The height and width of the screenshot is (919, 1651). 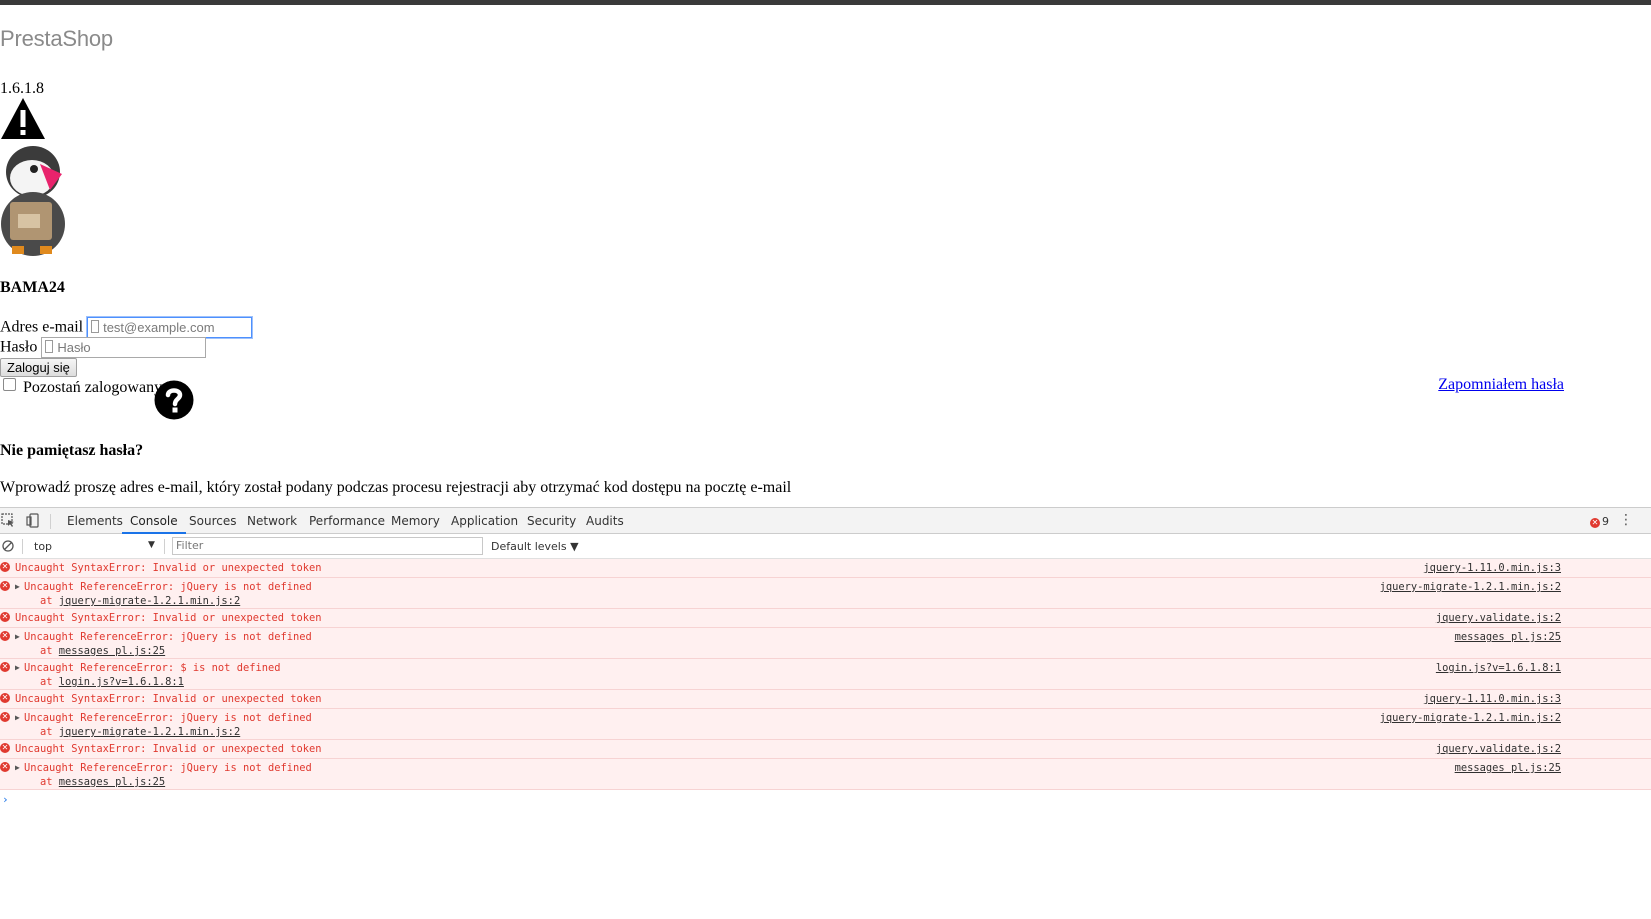 What do you see at coordinates (9, 384) in the screenshot?
I see `remember-checkbox` at bounding box center [9, 384].